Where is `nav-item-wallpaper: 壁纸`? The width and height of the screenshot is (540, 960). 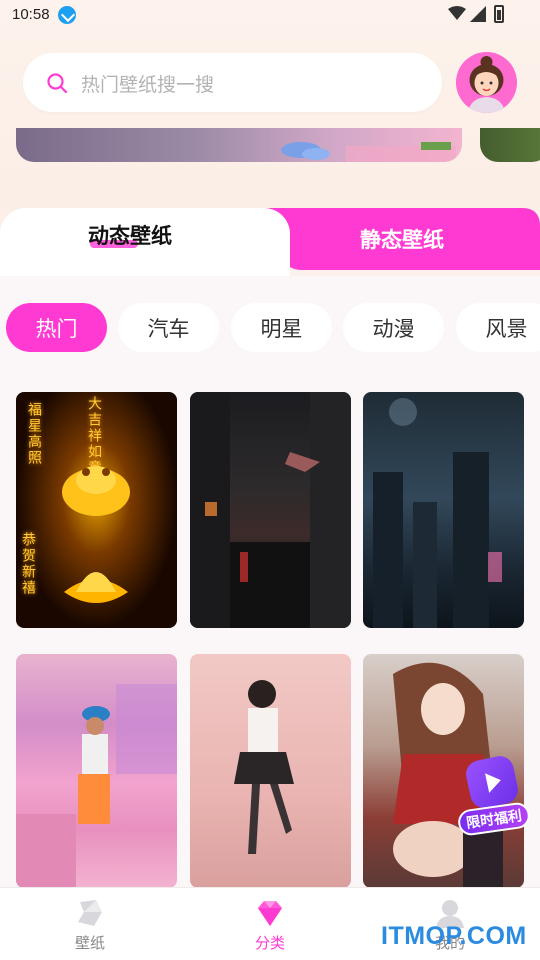
nav-item-wallpaper: 壁纸 is located at coordinates (90, 924).